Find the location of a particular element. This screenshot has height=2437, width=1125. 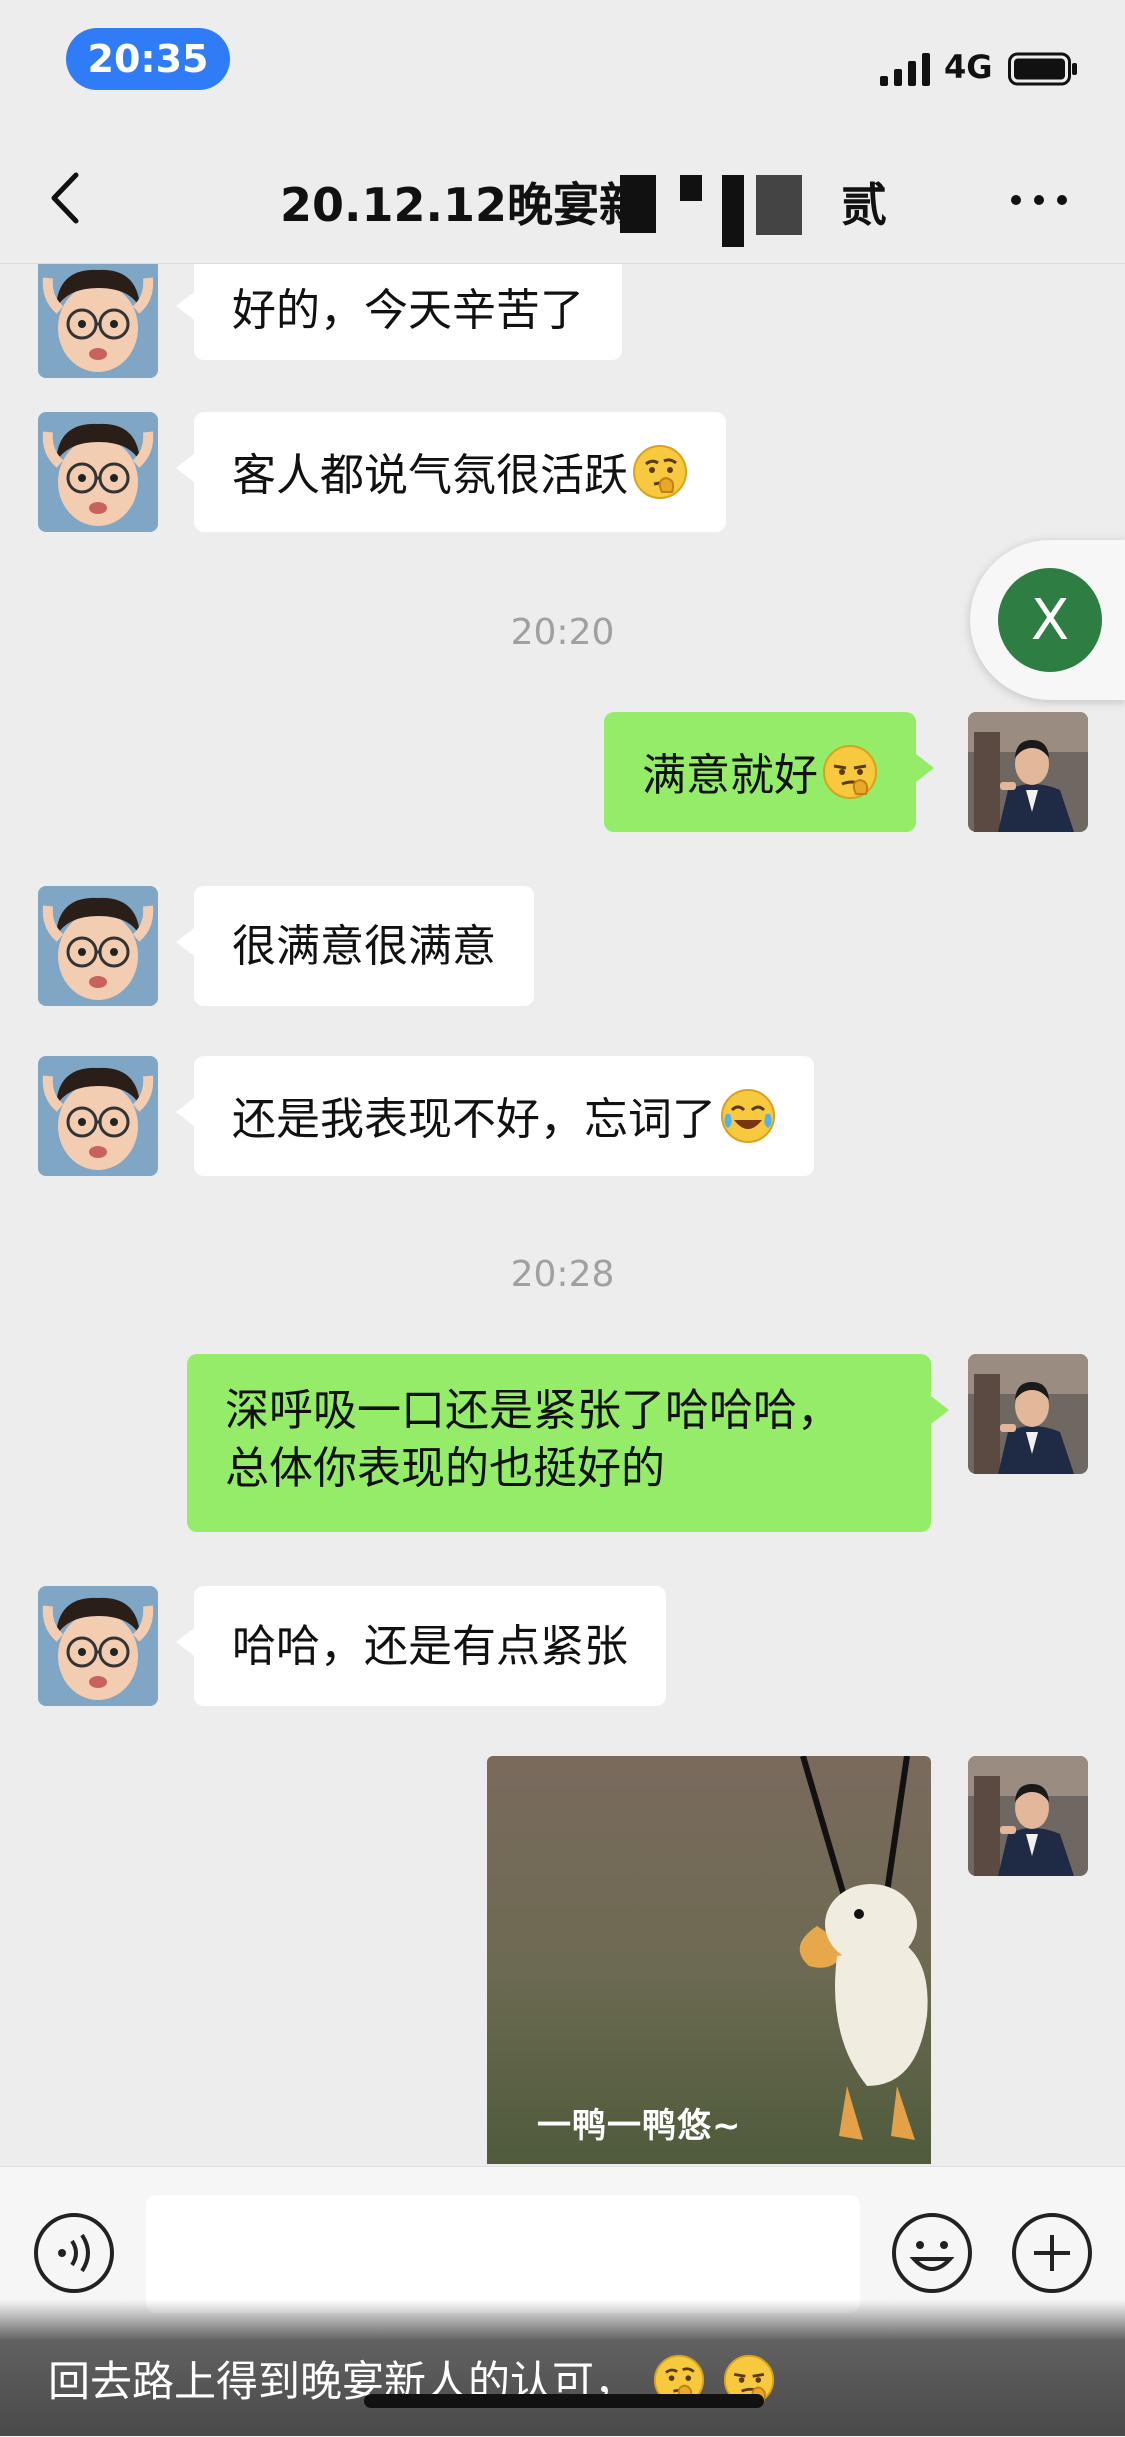

video-caption-overlay: 回去路上得到晚宴新人的认可， is located at coordinates (562, 2368).